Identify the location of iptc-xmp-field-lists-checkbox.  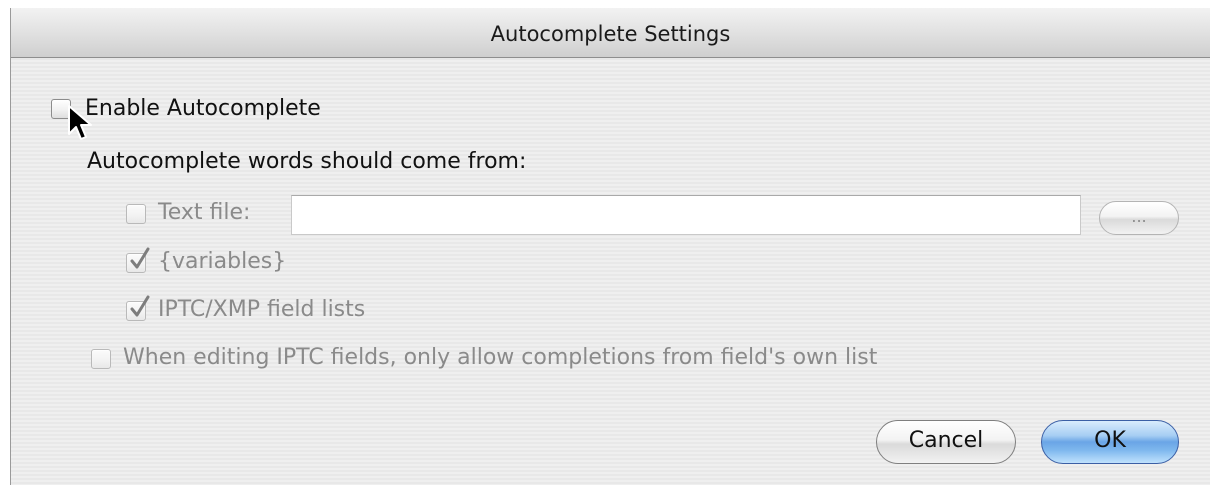
(138, 308).